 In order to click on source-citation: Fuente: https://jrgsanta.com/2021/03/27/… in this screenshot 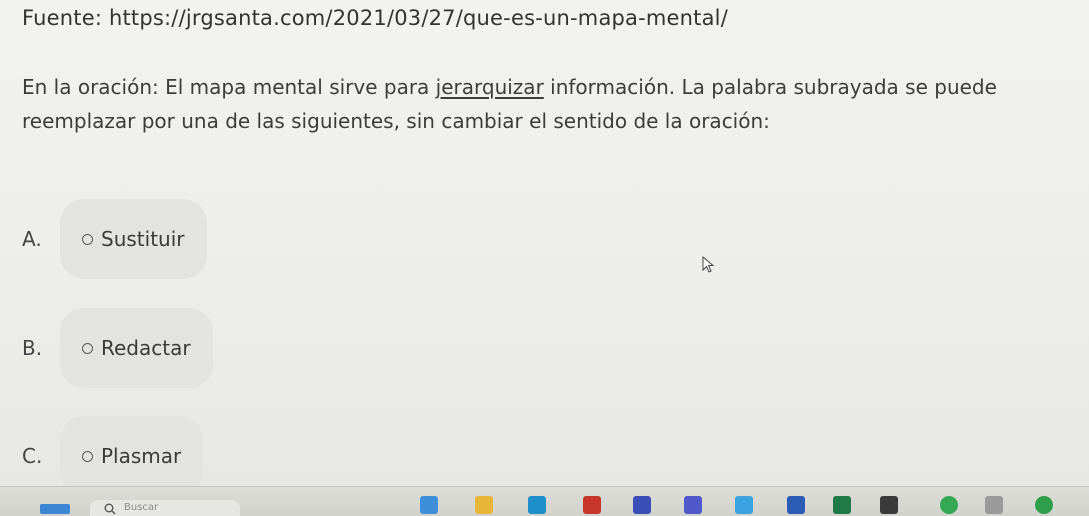, I will do `click(375, 18)`.